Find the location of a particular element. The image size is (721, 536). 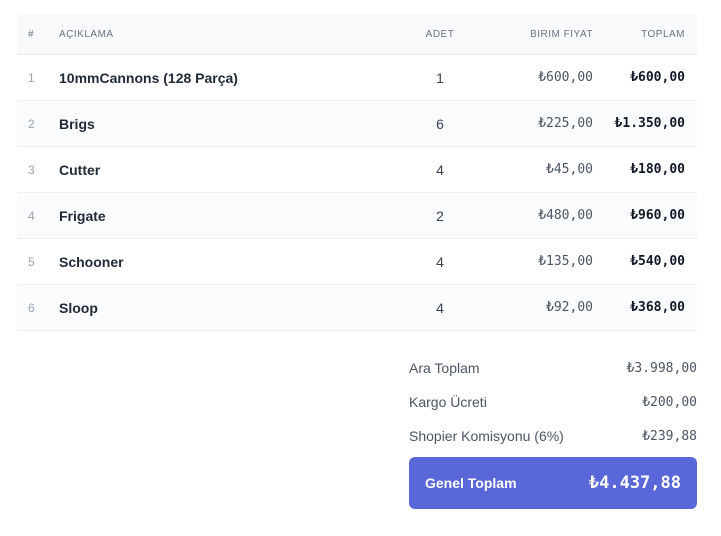

row-description: Cutter is located at coordinates (80, 169).